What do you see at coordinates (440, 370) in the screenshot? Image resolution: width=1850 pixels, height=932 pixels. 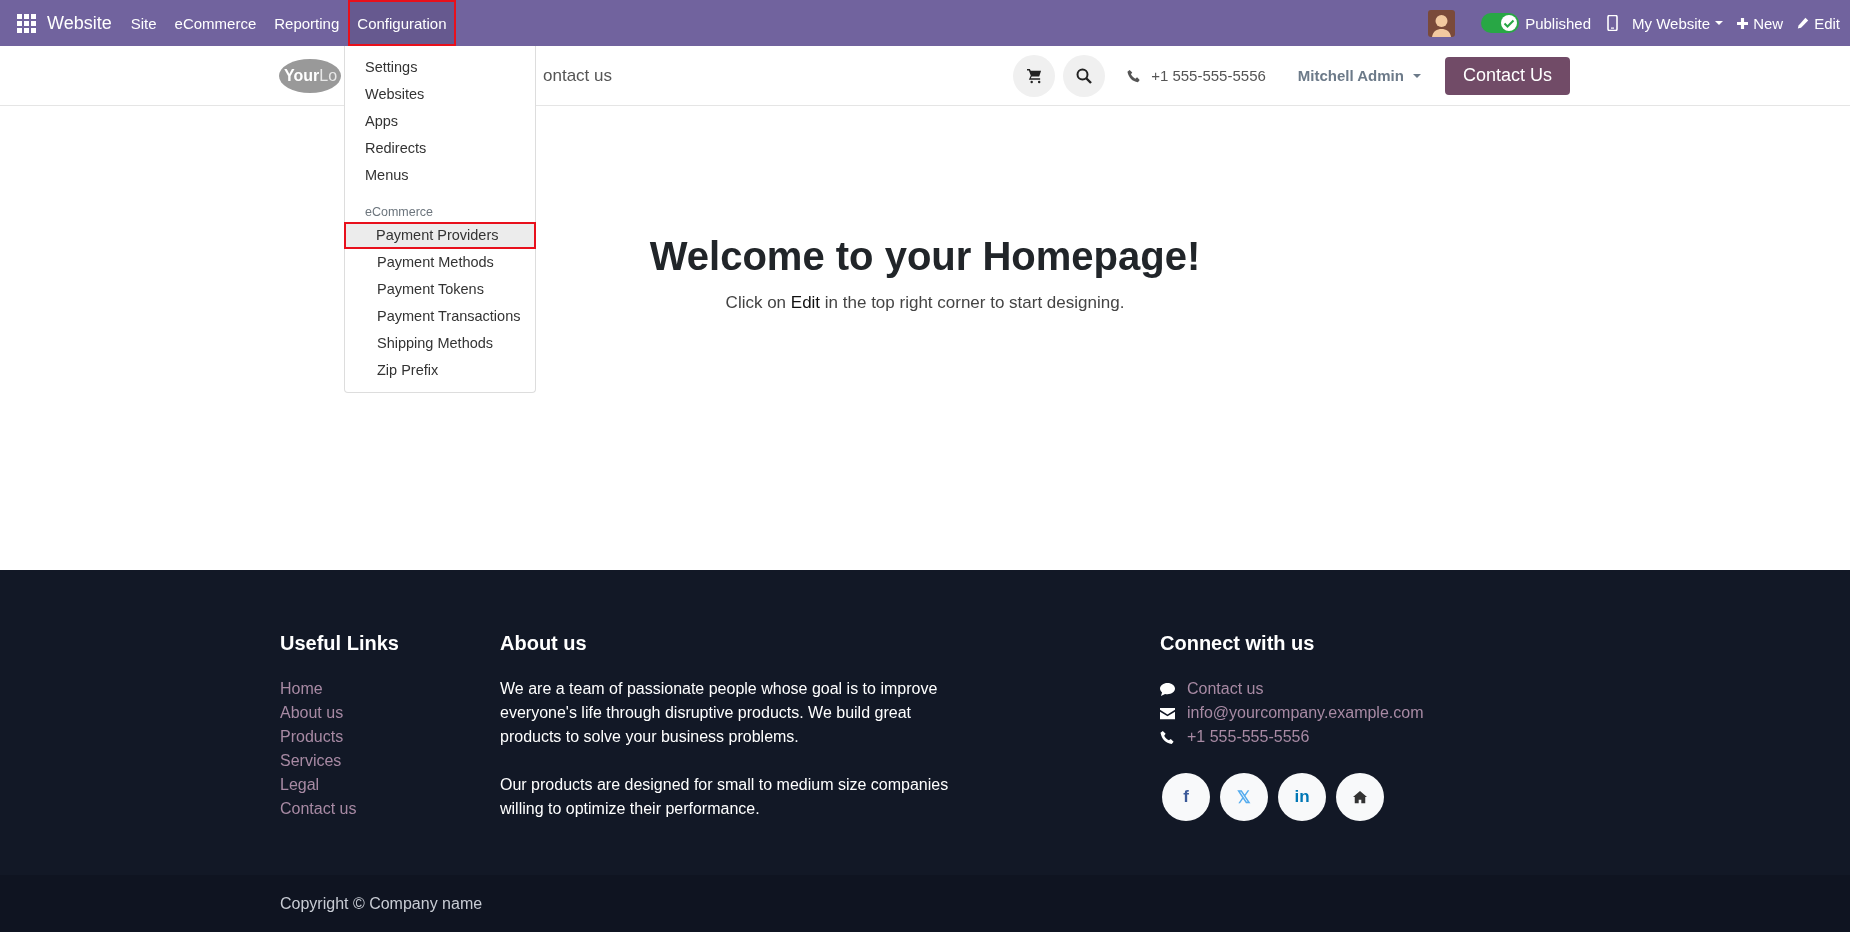 I see `dropdown-item: Zip Prefix` at bounding box center [440, 370].